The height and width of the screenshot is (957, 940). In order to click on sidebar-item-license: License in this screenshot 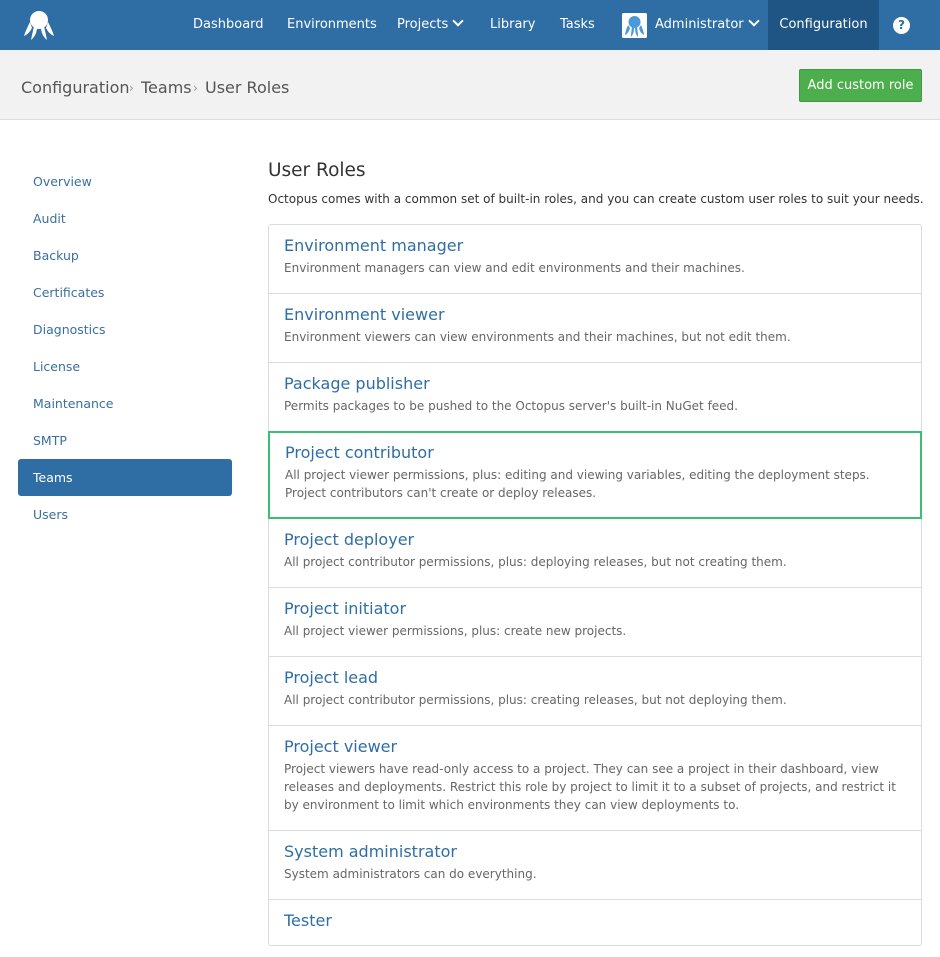, I will do `click(125, 366)`.